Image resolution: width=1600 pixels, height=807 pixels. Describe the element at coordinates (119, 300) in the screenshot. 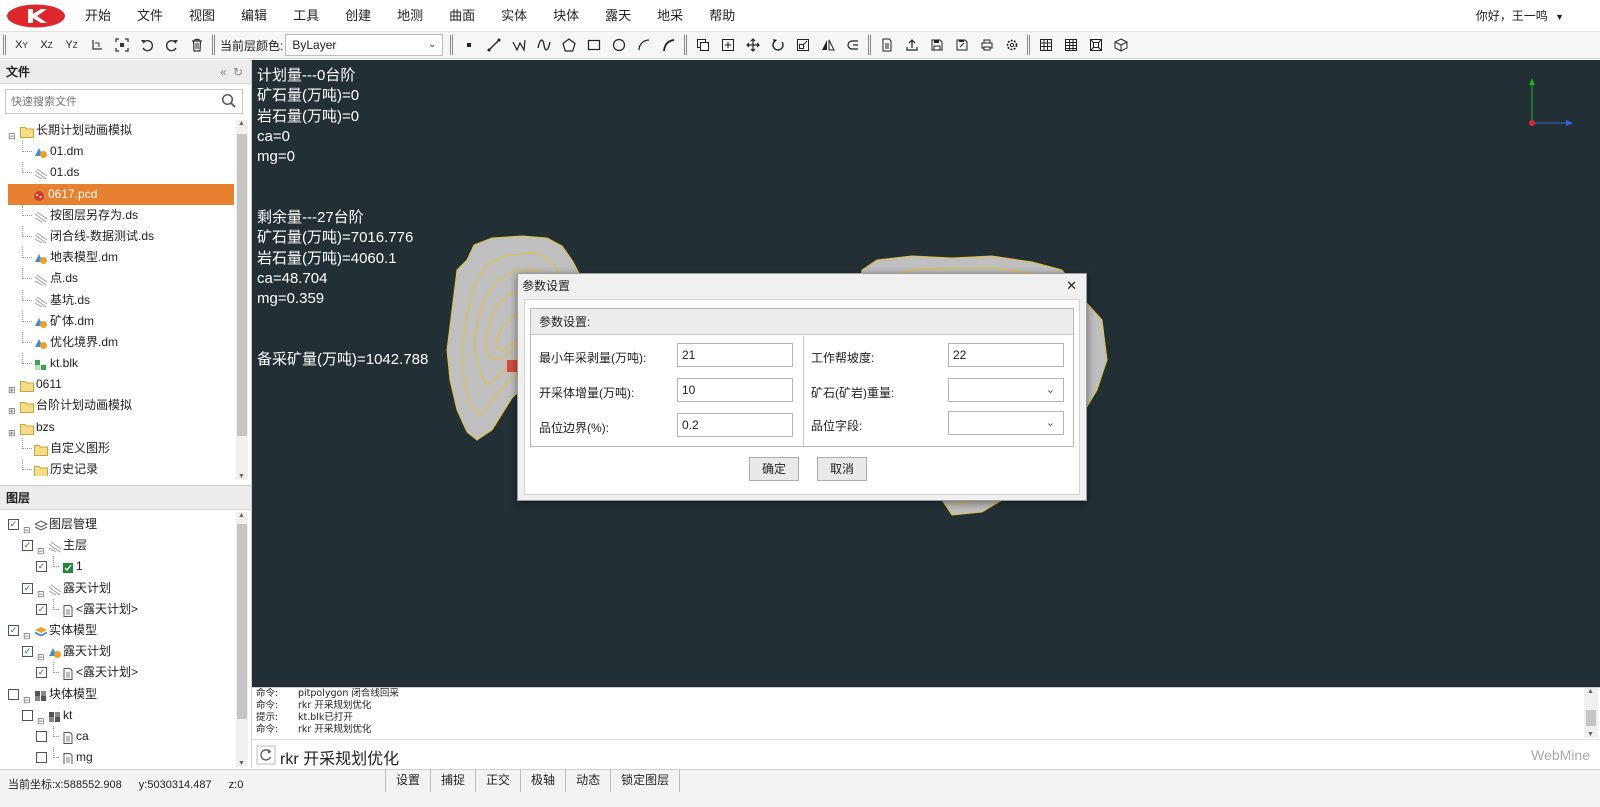

I see `file-tree-item: 基坑.ds` at that location.